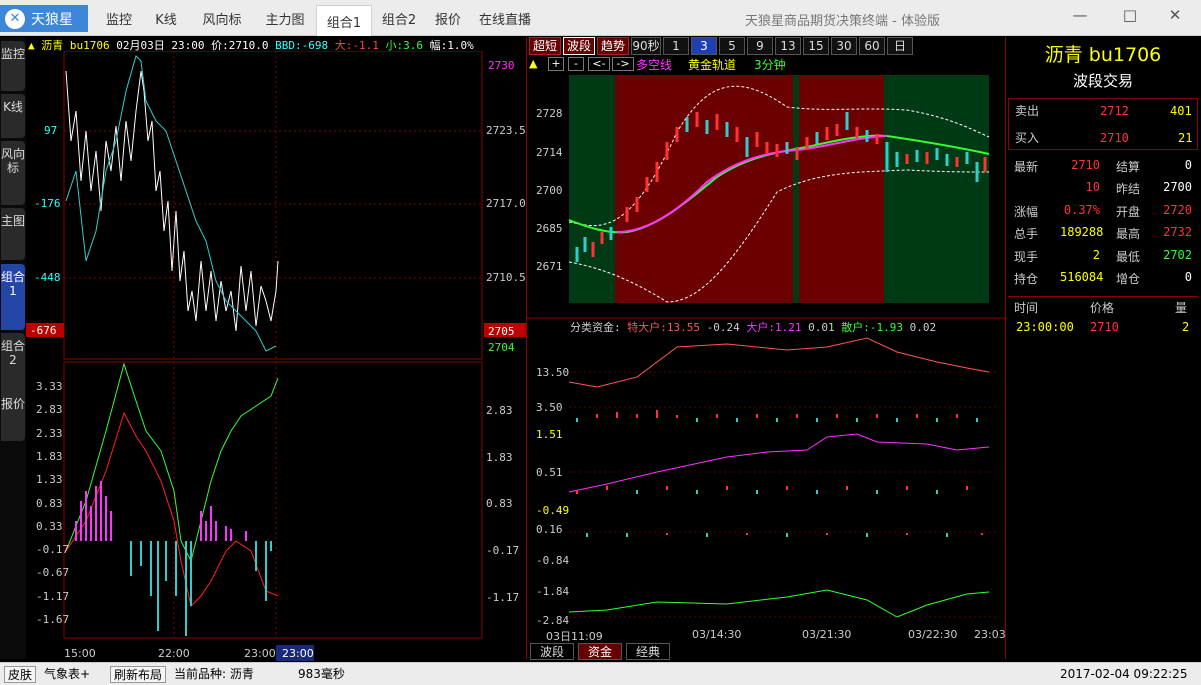 This screenshot has width=1201, height=685. What do you see at coordinates (717, 634) in the screenshot?
I see `date-axis-label: 03/14:30` at bounding box center [717, 634].